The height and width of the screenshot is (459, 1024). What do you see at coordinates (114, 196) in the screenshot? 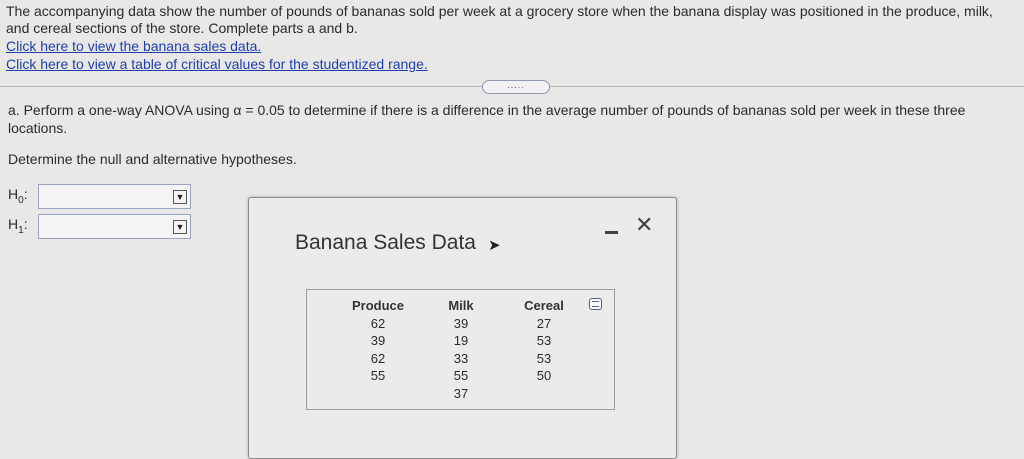
I see `h0-dropdown: ▼` at bounding box center [114, 196].